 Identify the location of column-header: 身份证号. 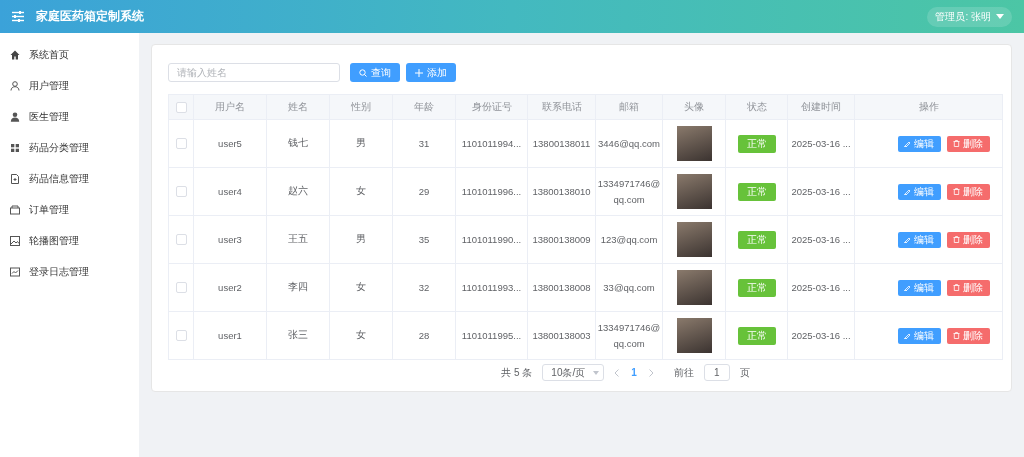
(491, 107).